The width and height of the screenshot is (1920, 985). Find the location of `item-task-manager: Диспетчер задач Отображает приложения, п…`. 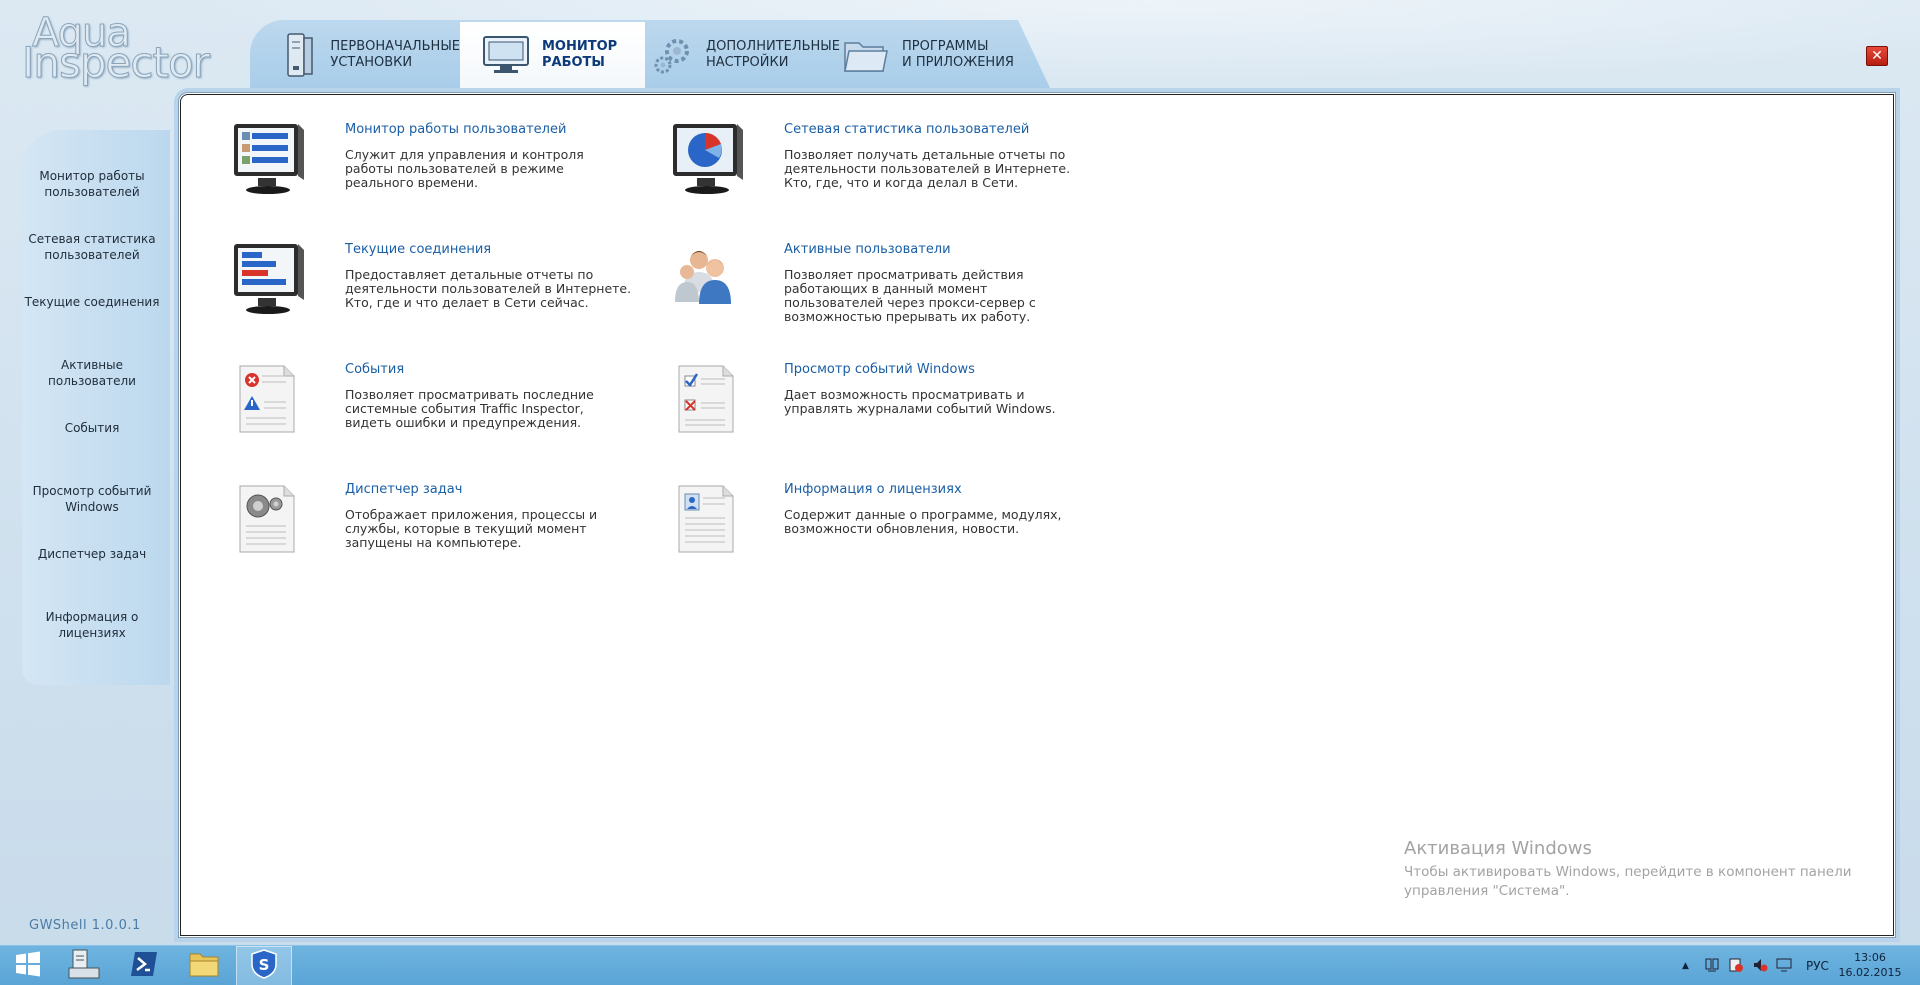

item-task-manager: Диспетчер задач Отображает приложения, п… is located at coordinates (440, 532).